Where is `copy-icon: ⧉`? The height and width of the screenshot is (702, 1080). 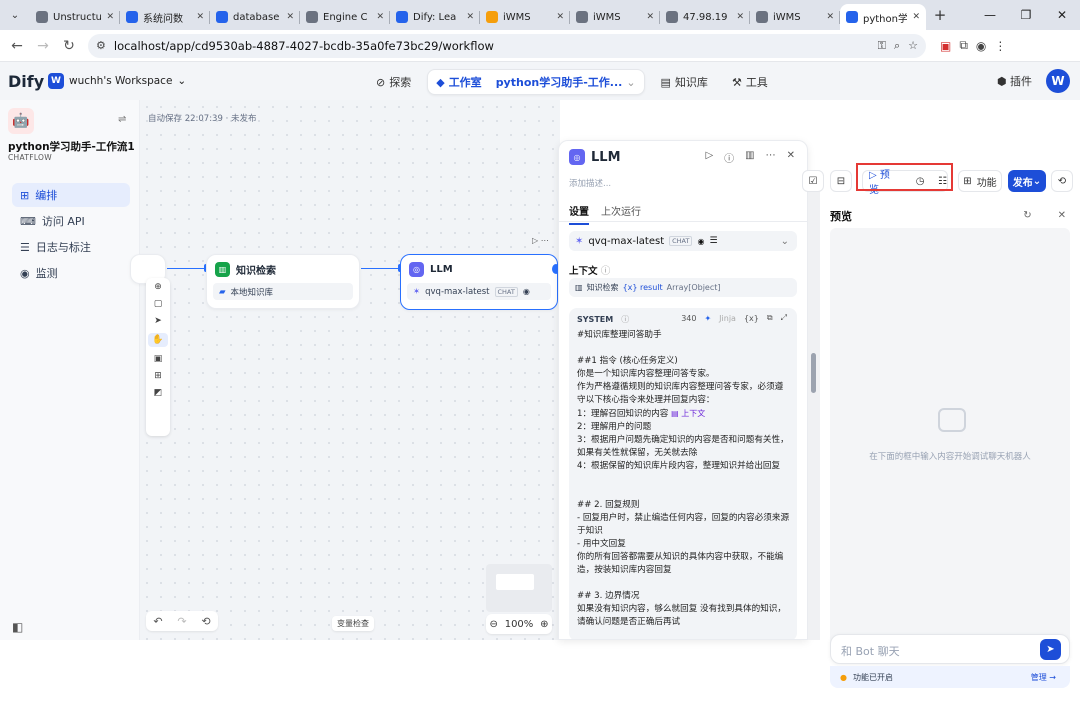
copy-icon: ⧉ is located at coordinates (770, 318).